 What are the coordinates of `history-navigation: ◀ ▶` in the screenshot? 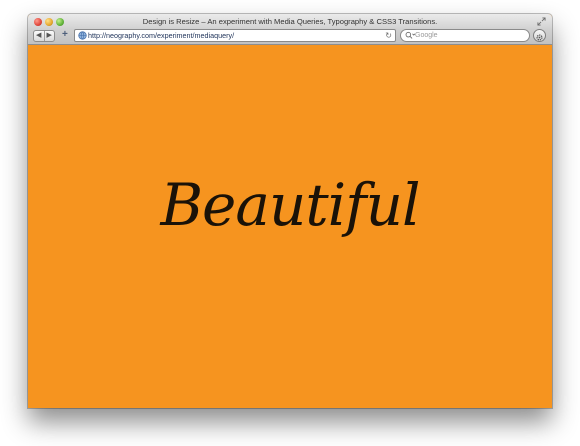 It's located at (44, 36).